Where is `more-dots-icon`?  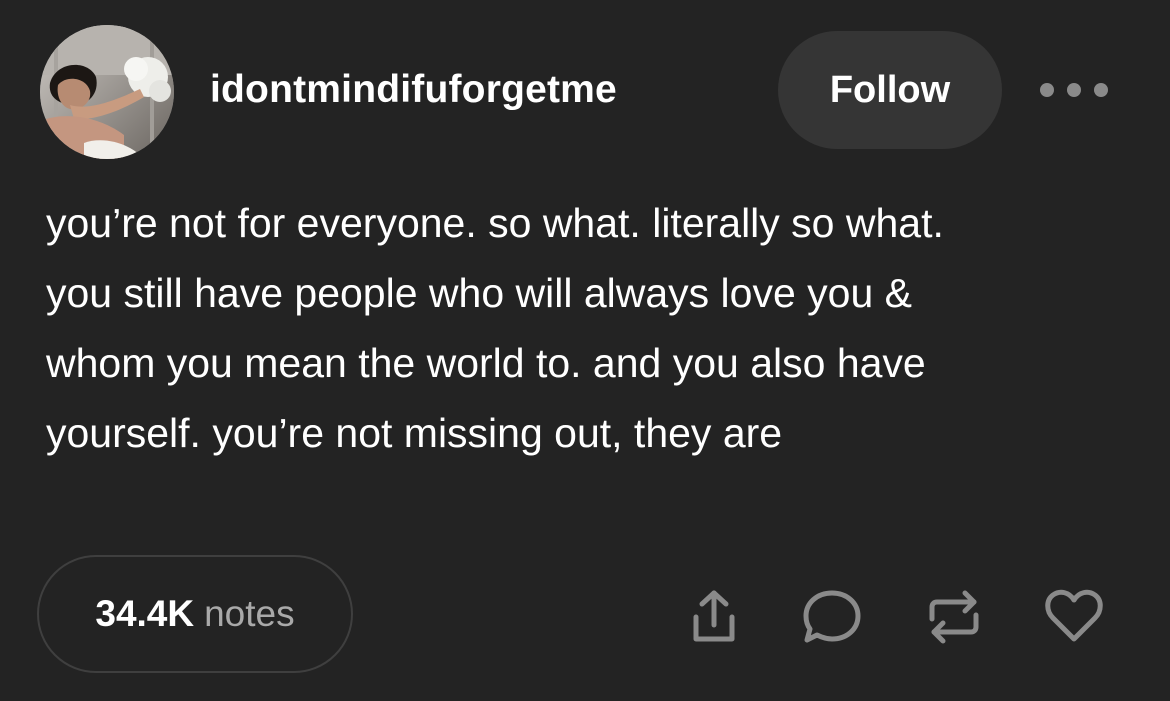
more-dots-icon is located at coordinates (1074, 90).